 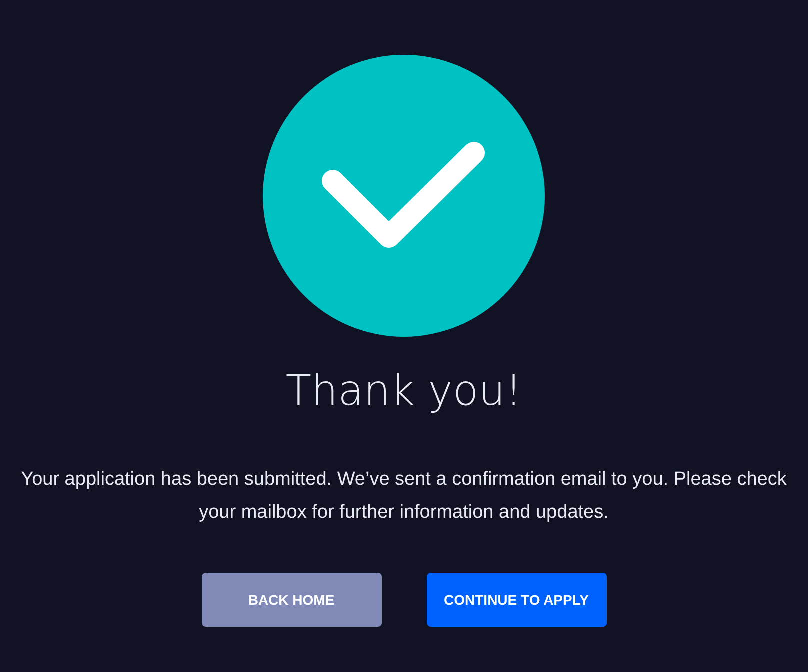 What do you see at coordinates (404, 391) in the screenshot?
I see `page-title: Thank you!` at bounding box center [404, 391].